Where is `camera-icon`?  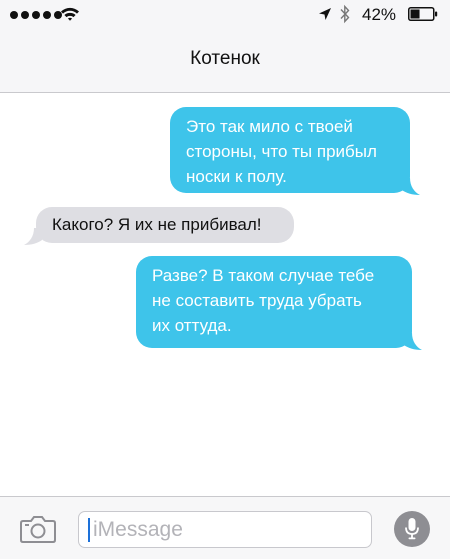 camera-icon is located at coordinates (38, 529).